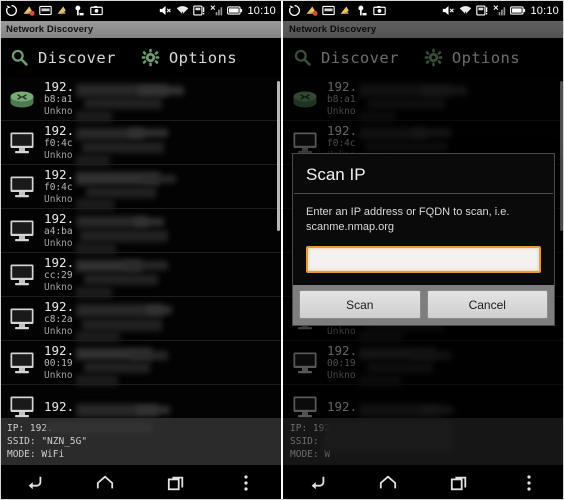 This screenshot has height=500, width=564. I want to click on sd-card-icon, so click(328, 10).